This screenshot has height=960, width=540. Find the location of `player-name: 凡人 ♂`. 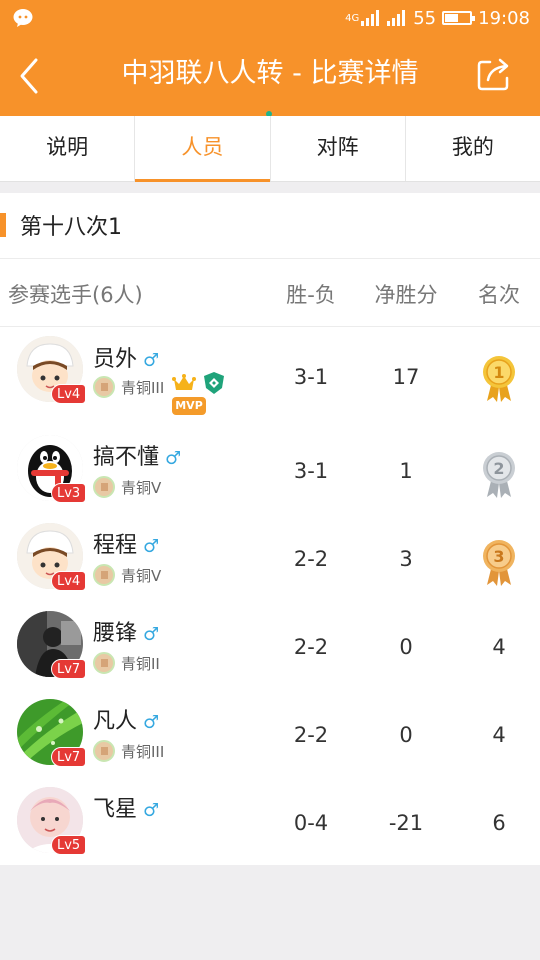

player-name: 凡人 ♂ is located at coordinates (126, 719).